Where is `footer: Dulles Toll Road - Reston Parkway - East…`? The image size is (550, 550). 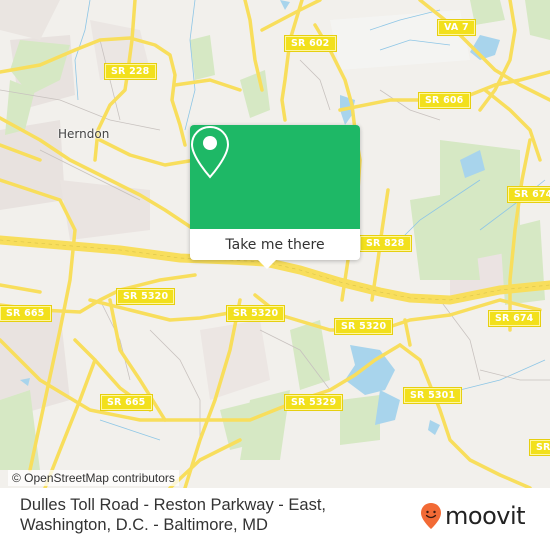 footer: Dulles Toll Road - Reston Parkway - East… is located at coordinates (275, 519).